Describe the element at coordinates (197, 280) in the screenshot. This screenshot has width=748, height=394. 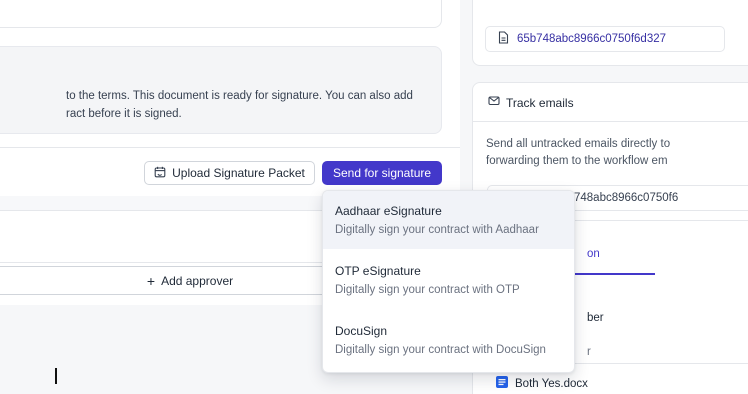
I see `add-approver-label: Add approver` at that location.